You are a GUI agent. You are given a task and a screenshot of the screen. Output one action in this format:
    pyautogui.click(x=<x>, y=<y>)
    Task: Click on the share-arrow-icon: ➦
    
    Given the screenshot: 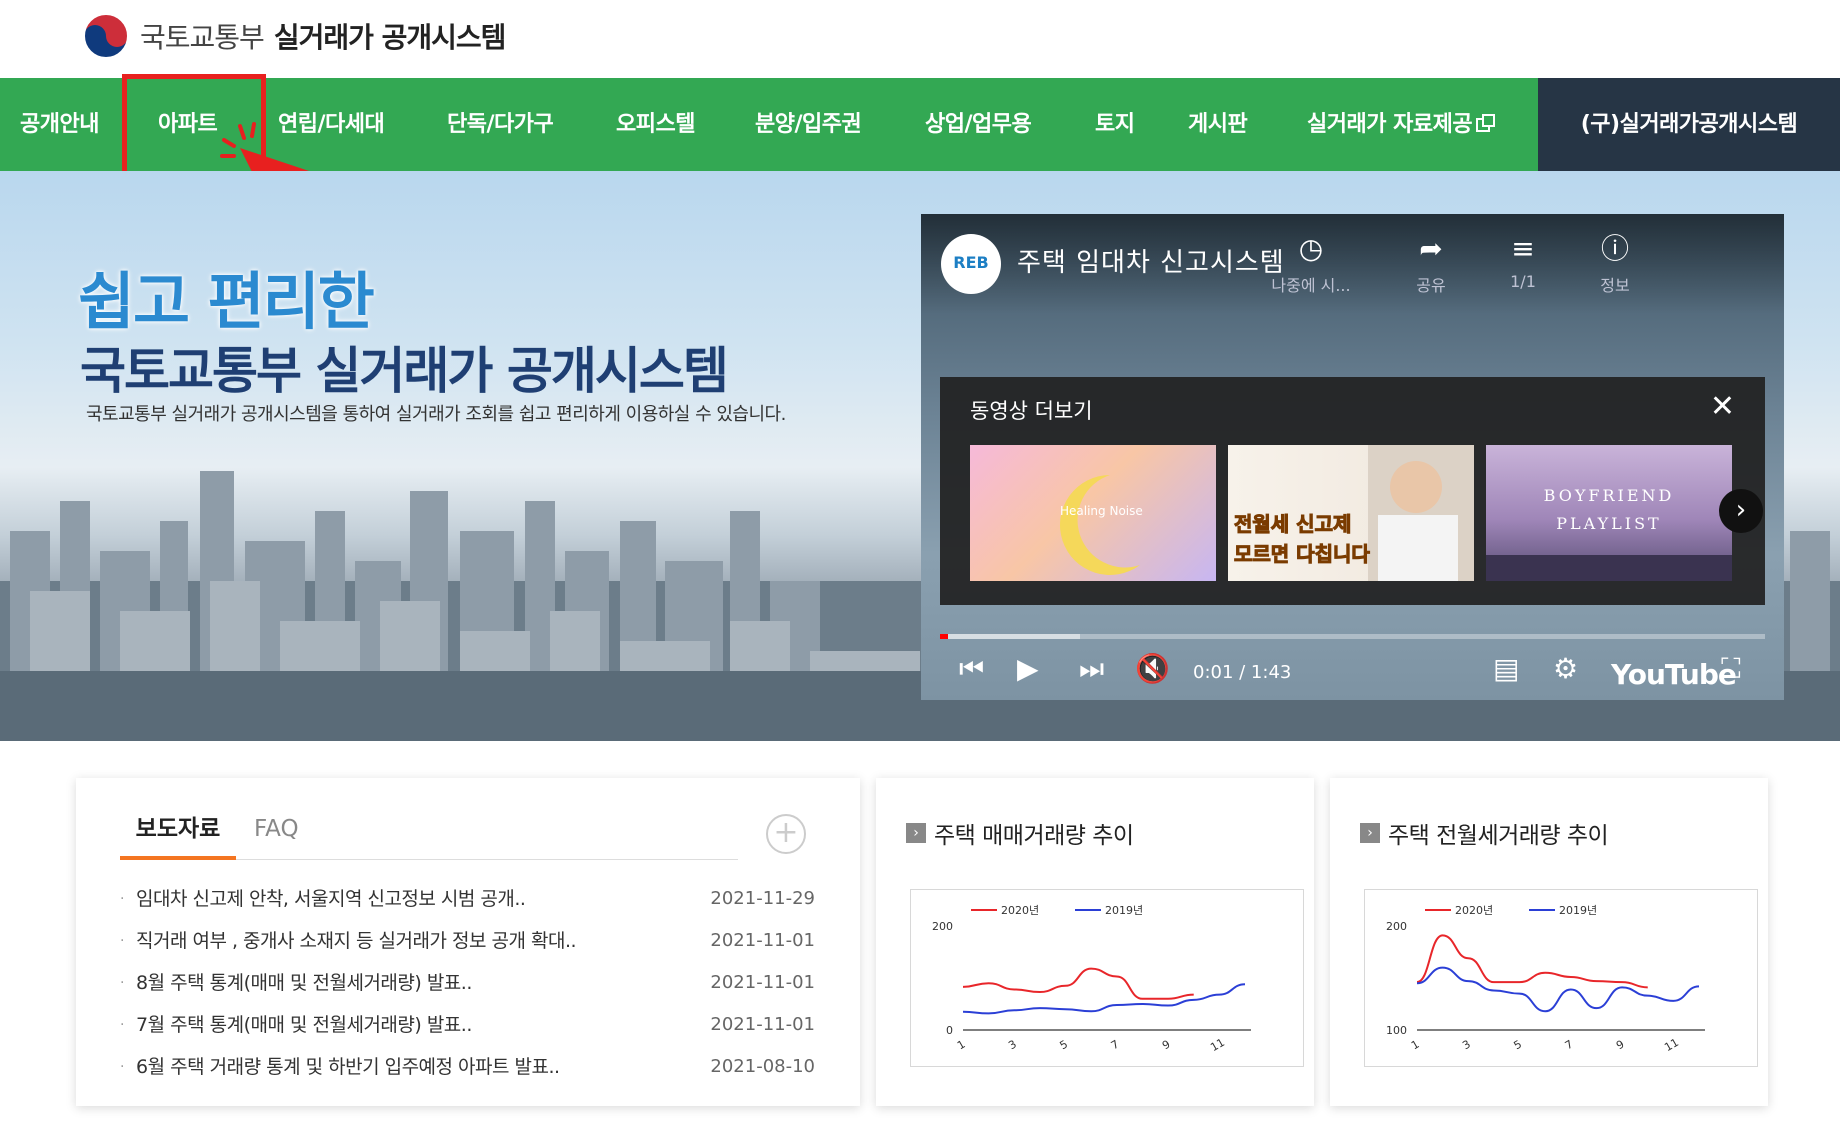 What is the action you would take?
    pyautogui.click(x=1431, y=248)
    